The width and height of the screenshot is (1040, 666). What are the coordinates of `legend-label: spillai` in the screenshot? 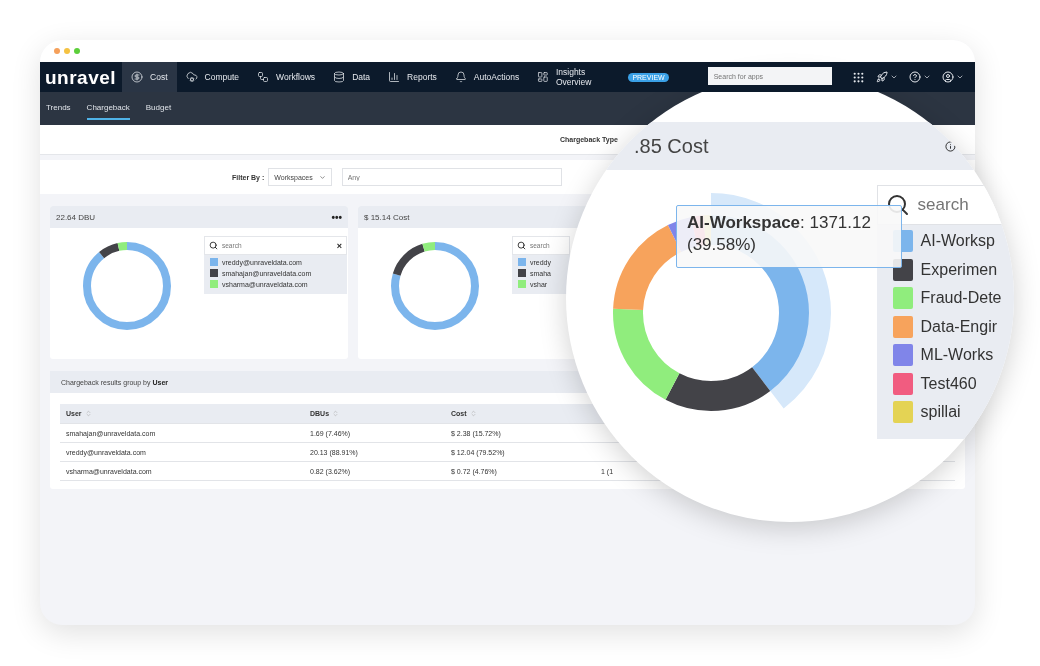 It's located at (940, 412).